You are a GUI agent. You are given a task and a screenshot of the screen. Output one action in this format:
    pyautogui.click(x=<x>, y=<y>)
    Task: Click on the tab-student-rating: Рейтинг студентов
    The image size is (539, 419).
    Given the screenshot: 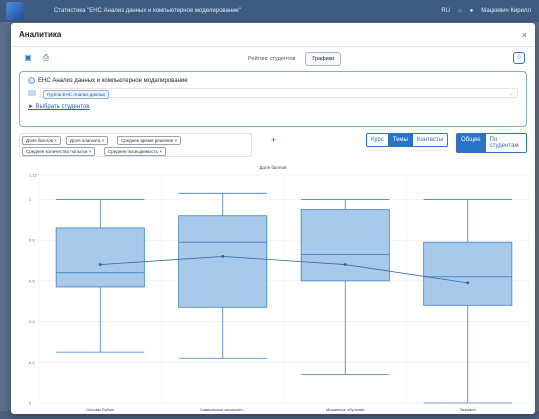 What is the action you would take?
    pyautogui.click(x=271, y=59)
    